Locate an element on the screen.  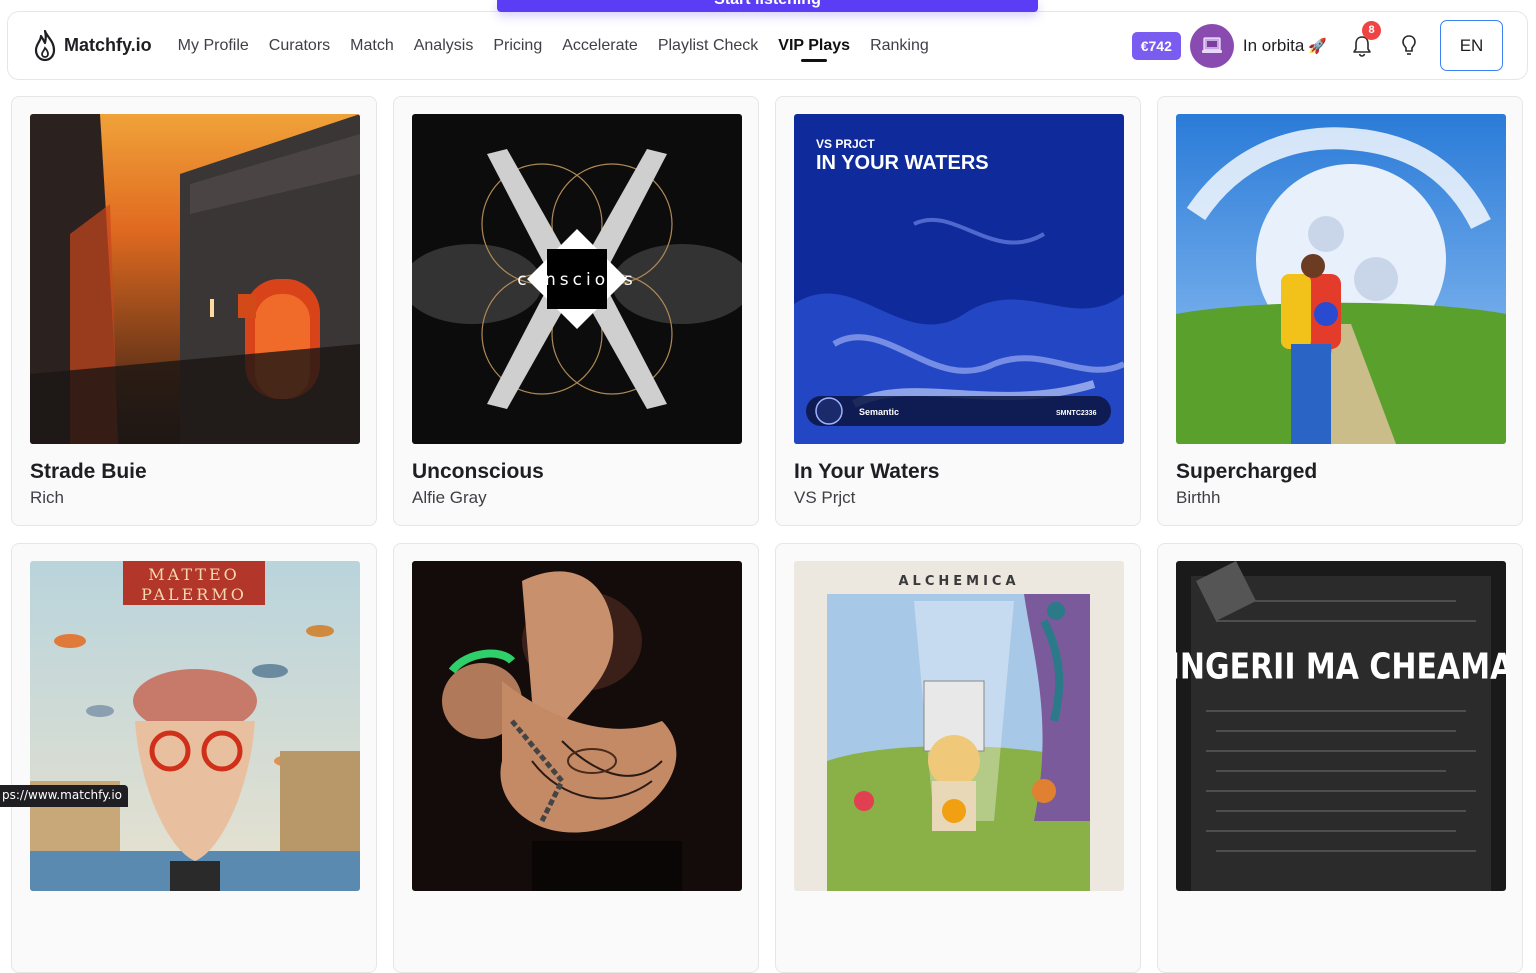
language-button: EN is located at coordinates (1471, 45).